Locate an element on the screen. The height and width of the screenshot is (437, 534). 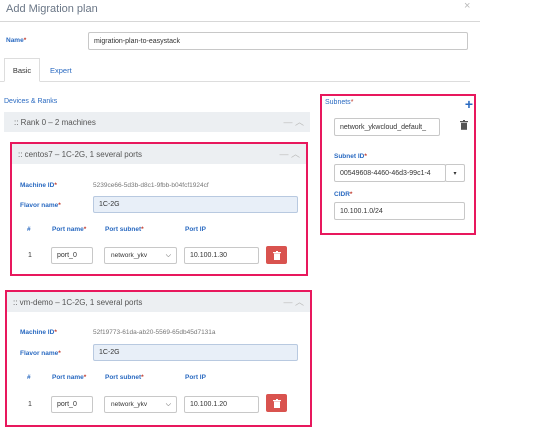
plan-name-value: migration-plan-to-easystack is located at coordinates (137, 41).